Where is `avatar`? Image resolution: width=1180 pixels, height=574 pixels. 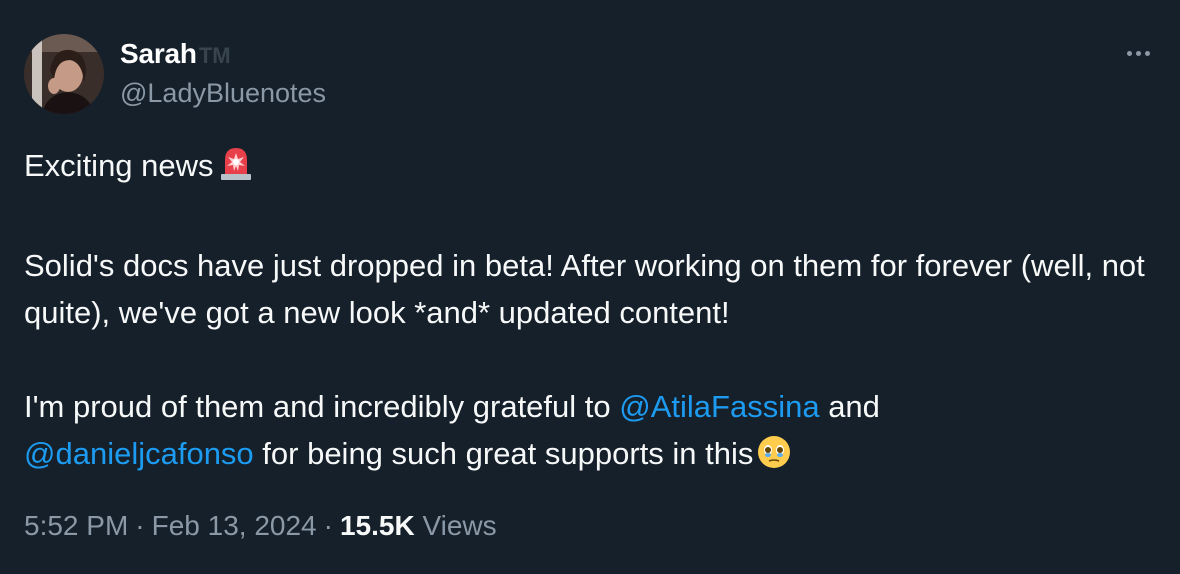
avatar is located at coordinates (64, 74).